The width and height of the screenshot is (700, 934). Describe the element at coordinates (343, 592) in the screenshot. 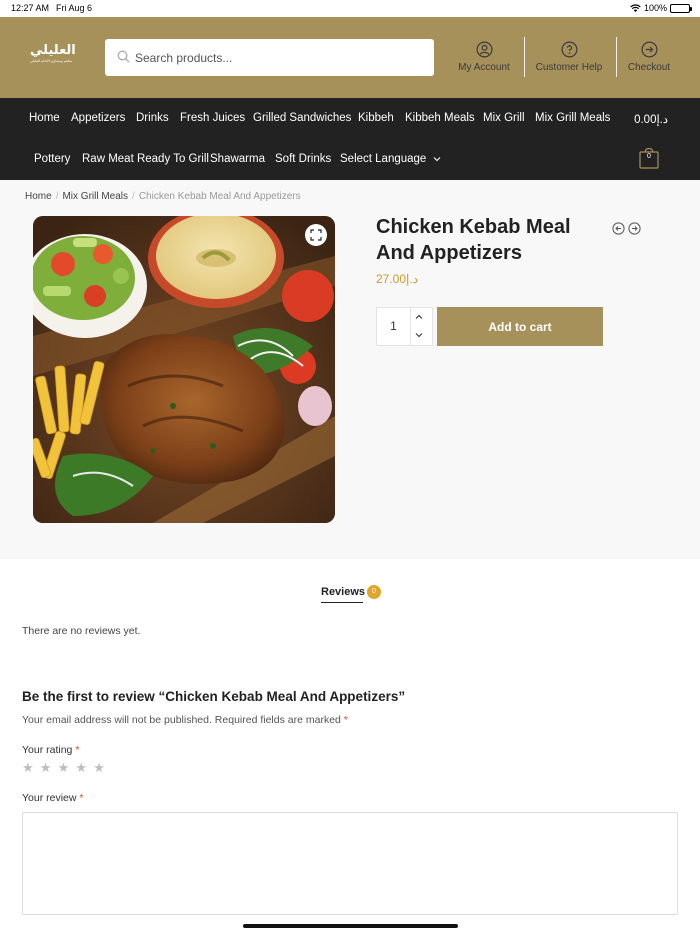

I see `tab-reviews: Reviews` at that location.